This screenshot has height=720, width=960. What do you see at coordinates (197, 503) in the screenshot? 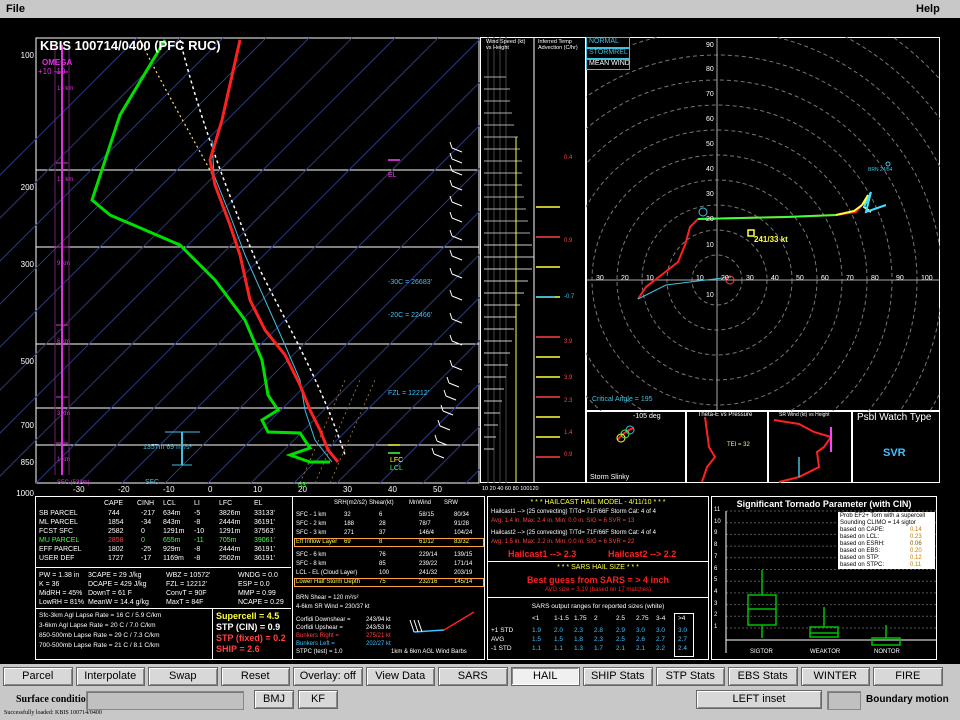
I see `table-header: LI` at bounding box center [197, 503].